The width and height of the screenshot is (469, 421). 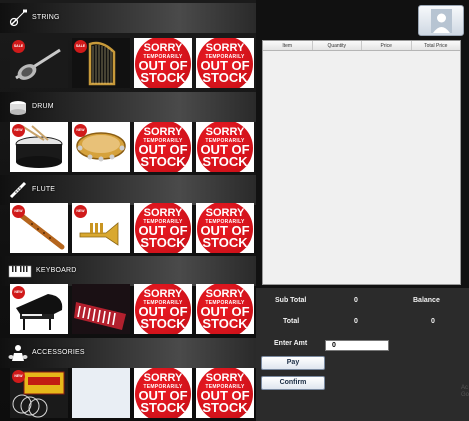 I want to click on column-header-total-price: Total Price, so click(x=436, y=45).